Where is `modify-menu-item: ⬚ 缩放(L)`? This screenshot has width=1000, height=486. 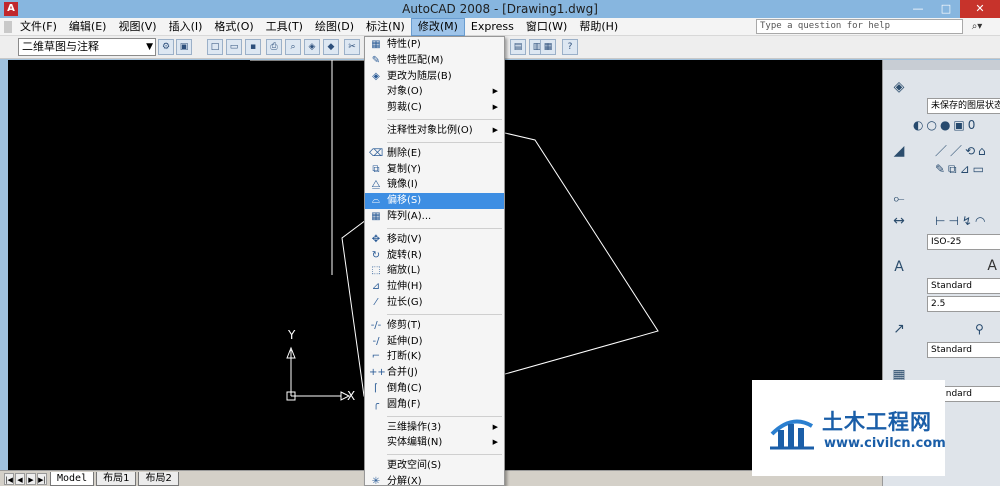 modify-menu-item: ⬚ 缩放(L) is located at coordinates (434, 271).